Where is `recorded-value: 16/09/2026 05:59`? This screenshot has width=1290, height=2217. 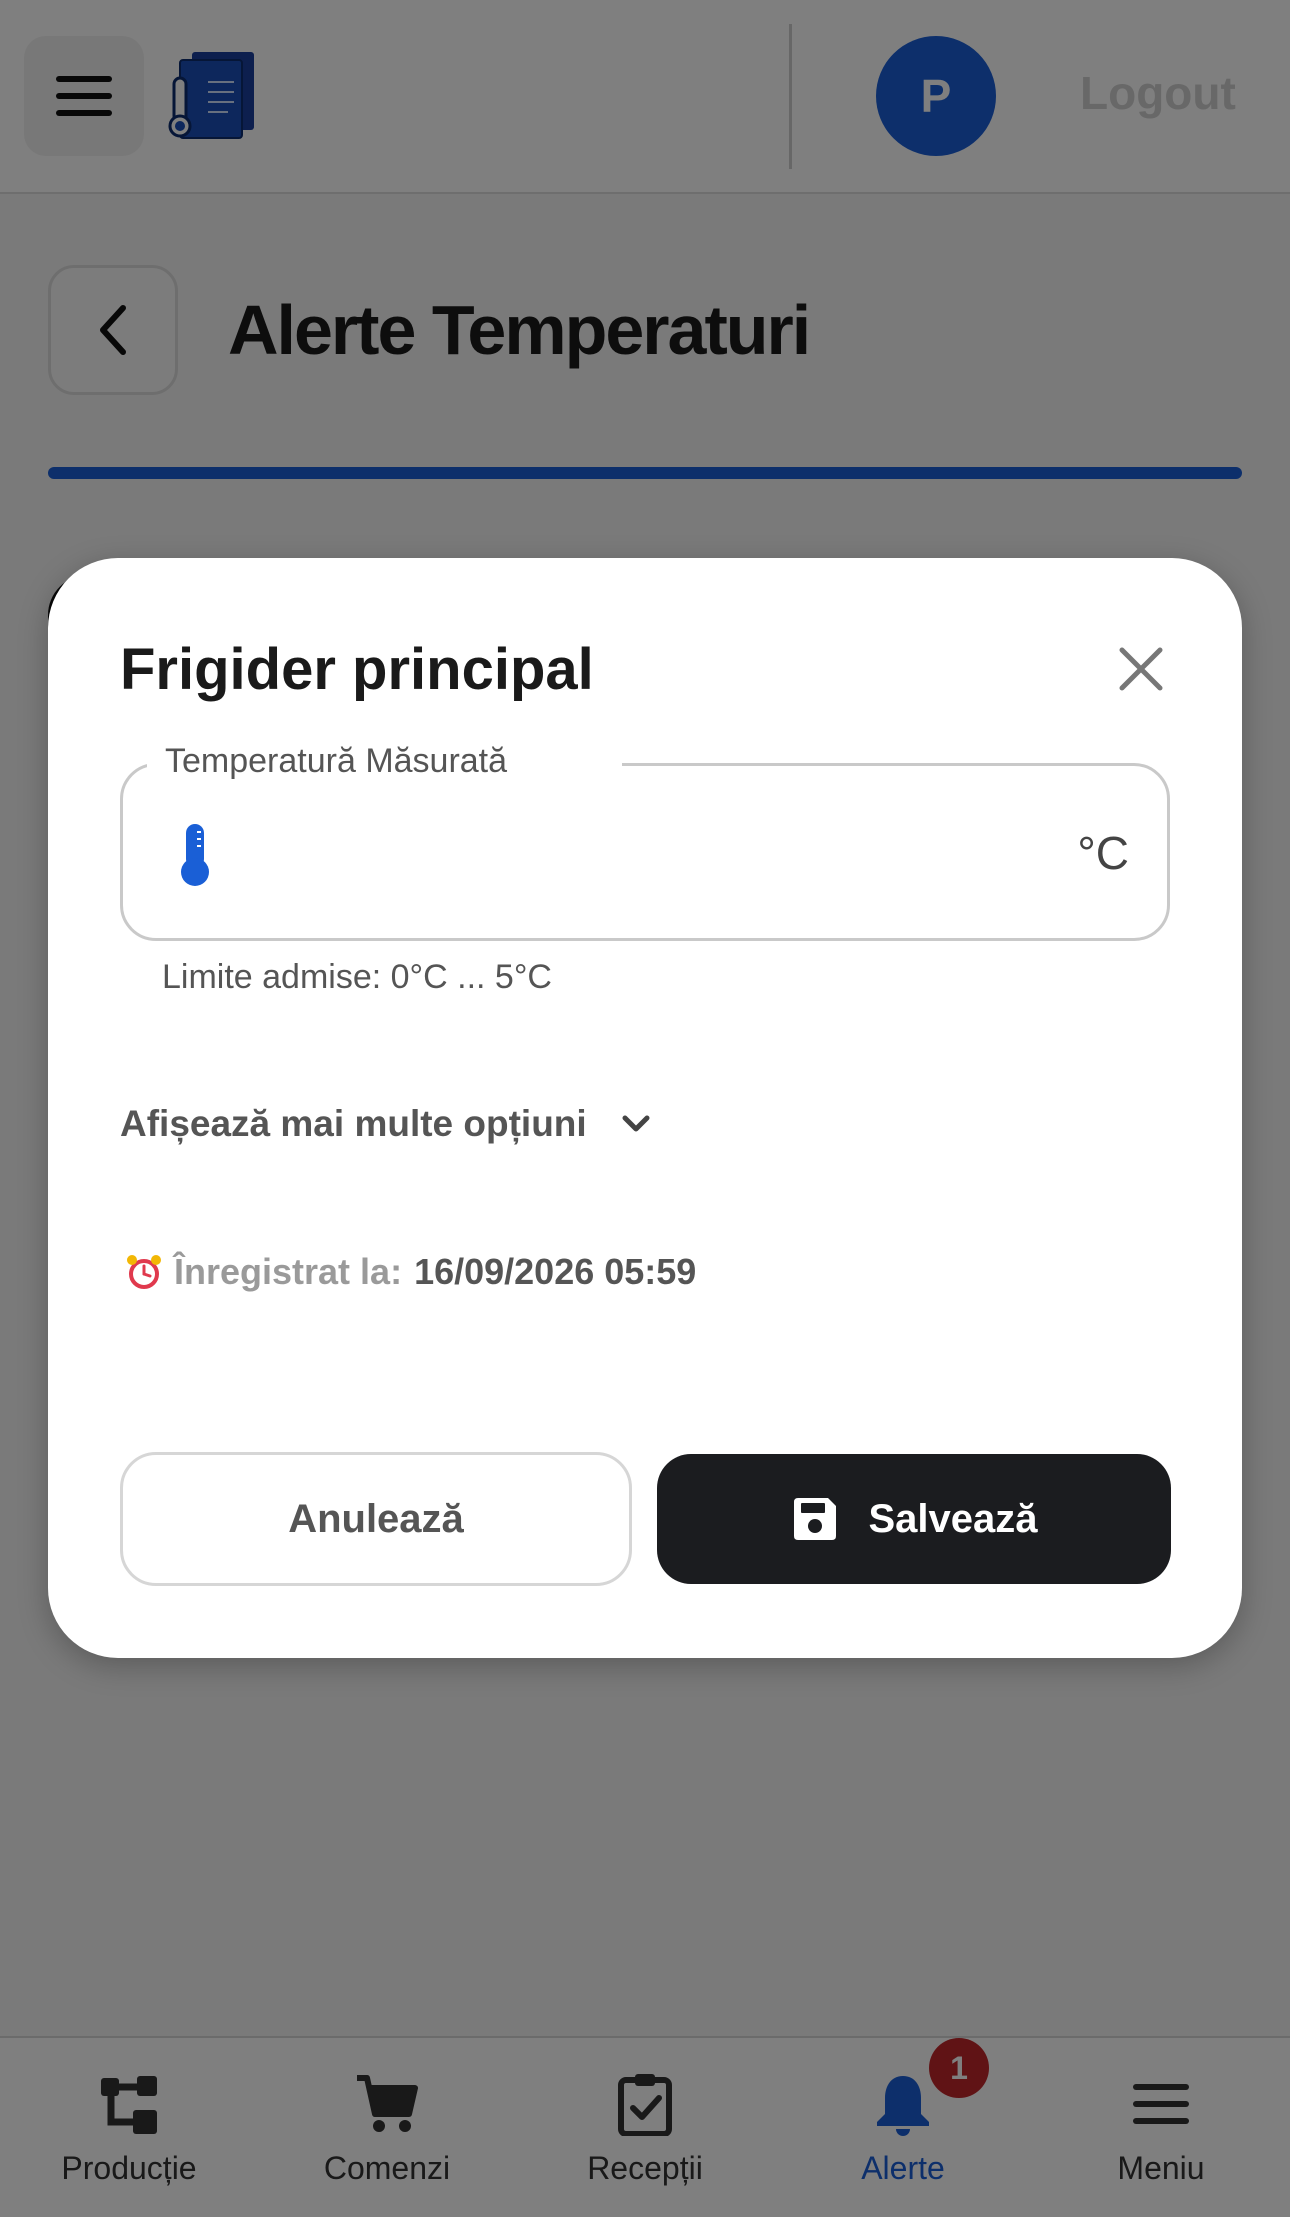 recorded-value: 16/09/2026 05:59 is located at coordinates (555, 1271).